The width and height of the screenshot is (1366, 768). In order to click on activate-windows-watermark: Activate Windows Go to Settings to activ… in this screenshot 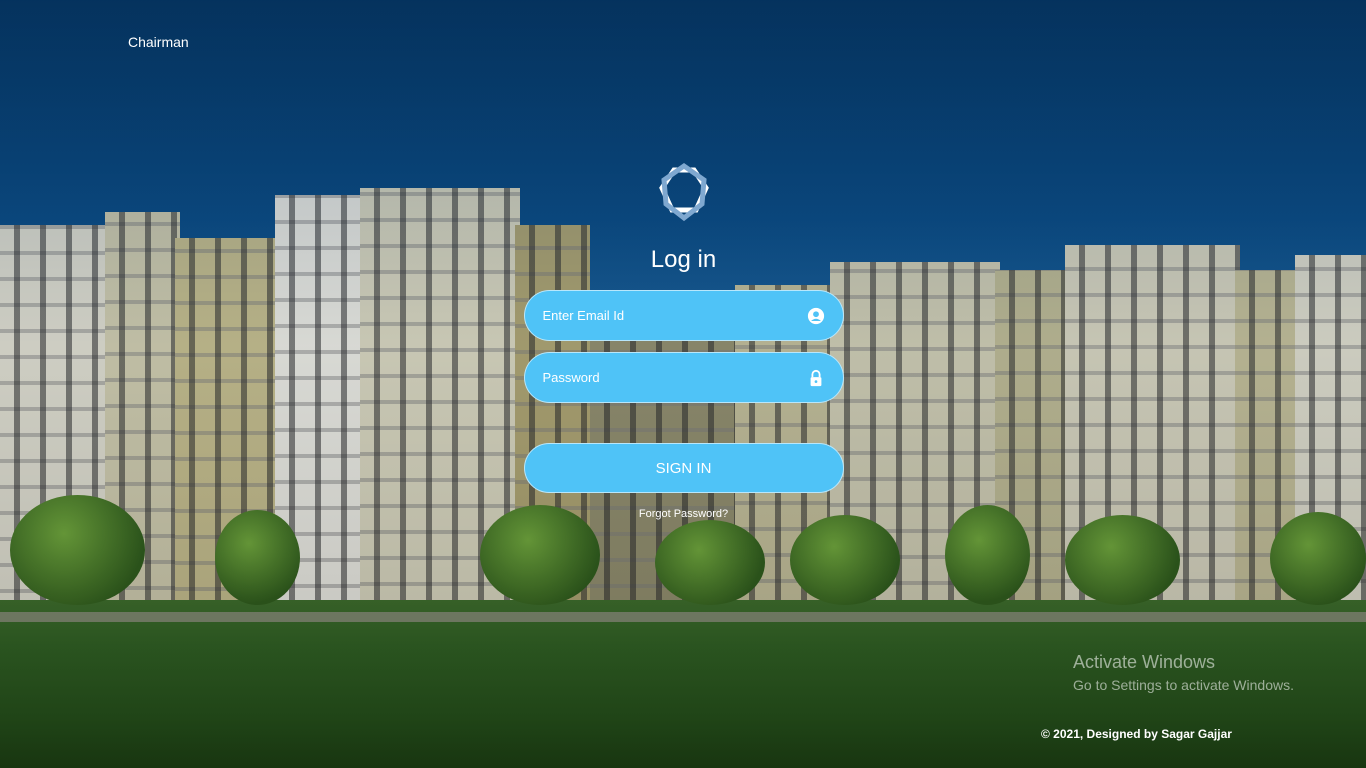, I will do `click(1183, 672)`.